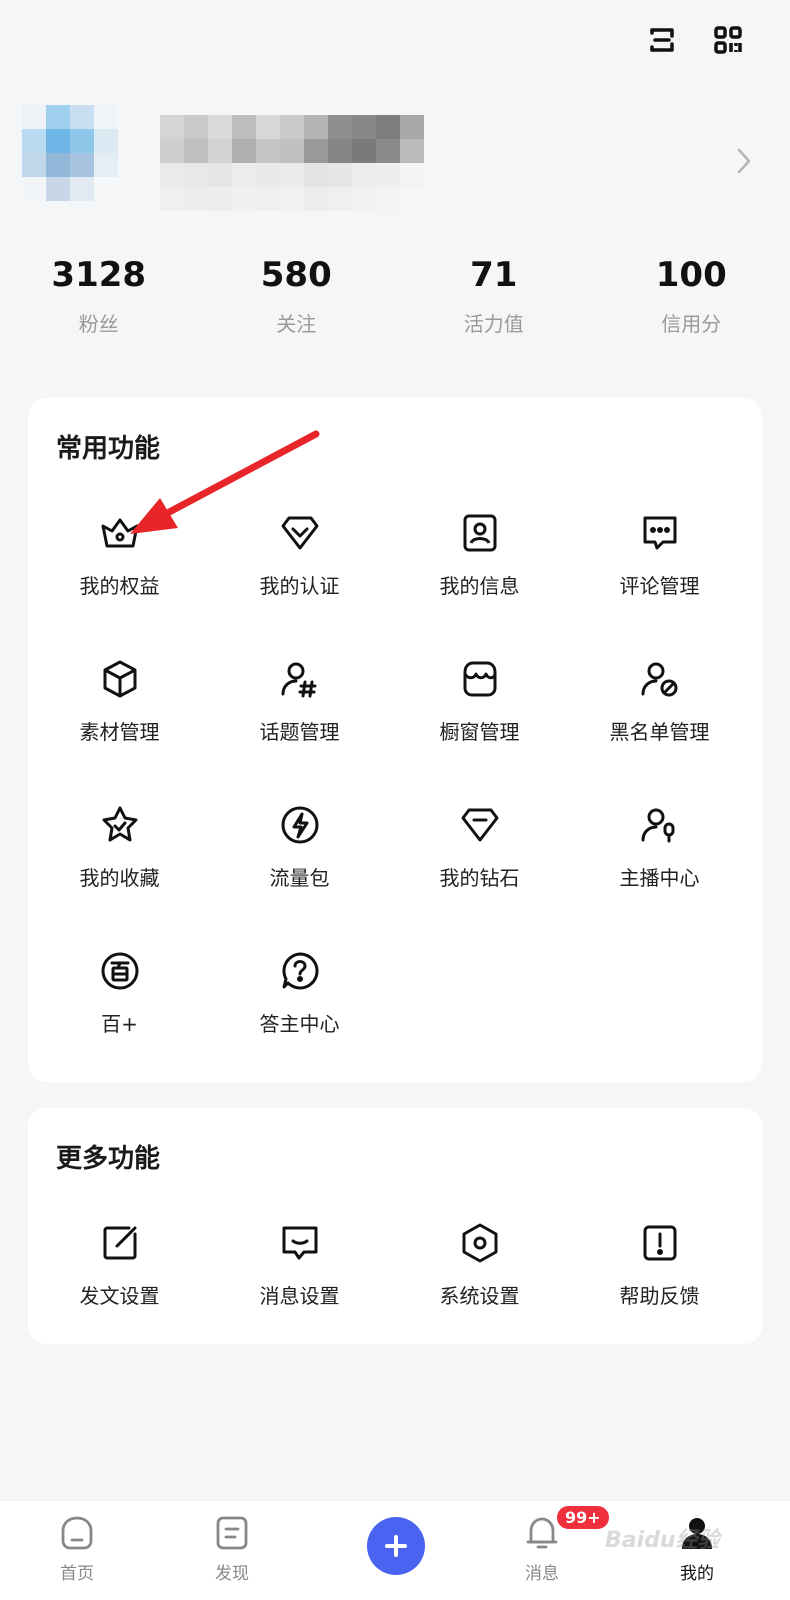 This screenshot has width=790, height=1600. Describe the element at coordinates (662, 40) in the screenshot. I see `scan-icon` at that location.